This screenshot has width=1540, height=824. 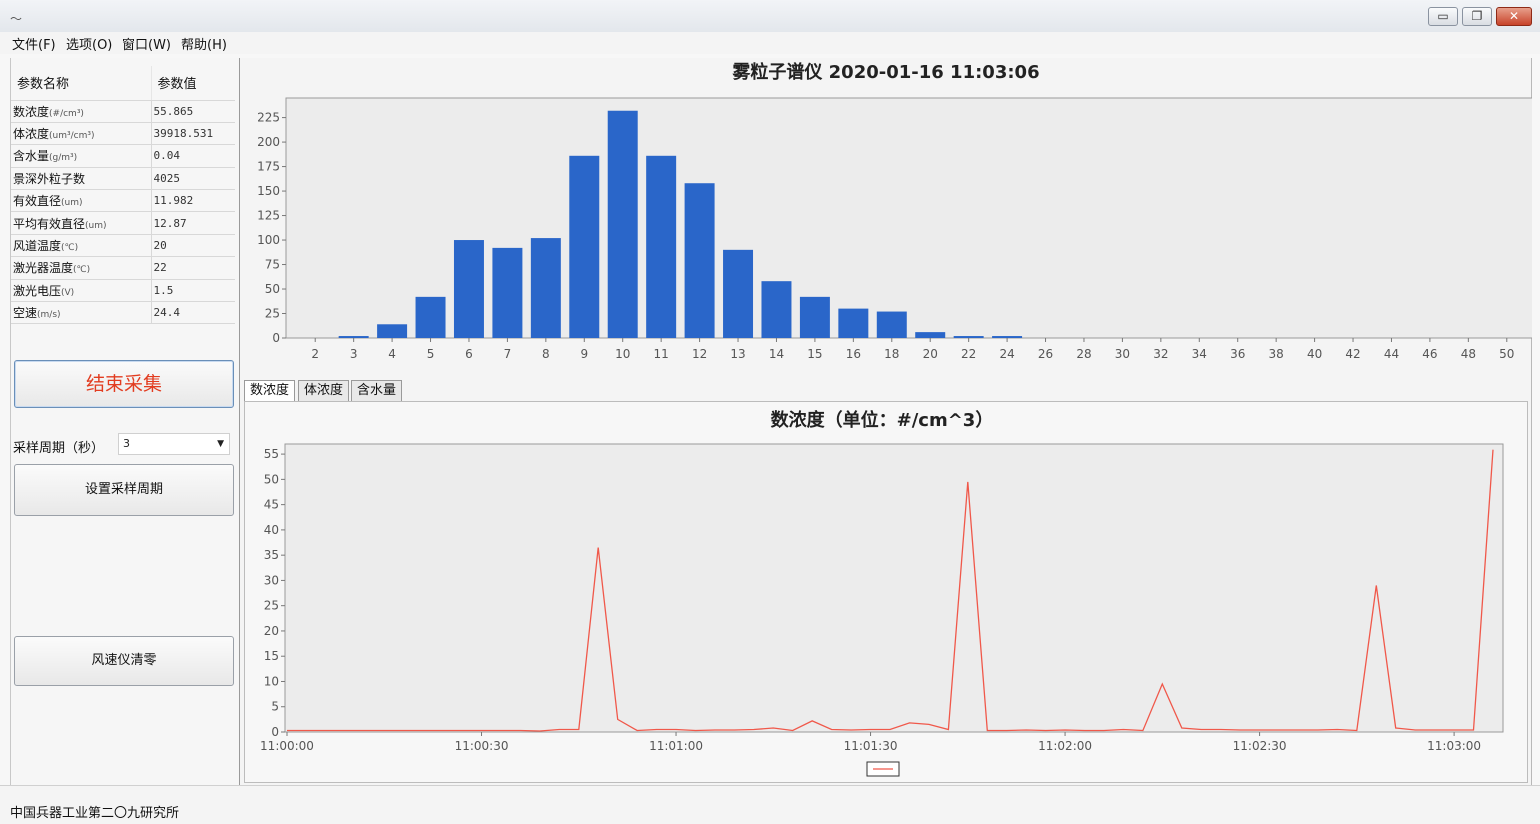 I want to click on y-tick-label: 40, so click(x=271, y=530).